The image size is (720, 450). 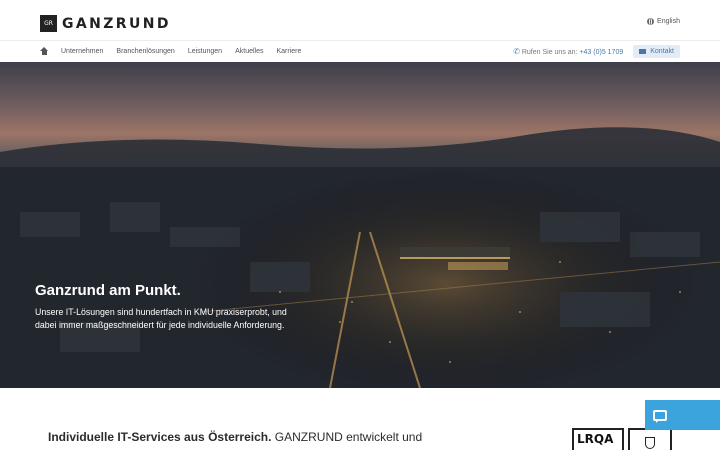 I want to click on lrqa-badge: LRQA, so click(x=598, y=439).